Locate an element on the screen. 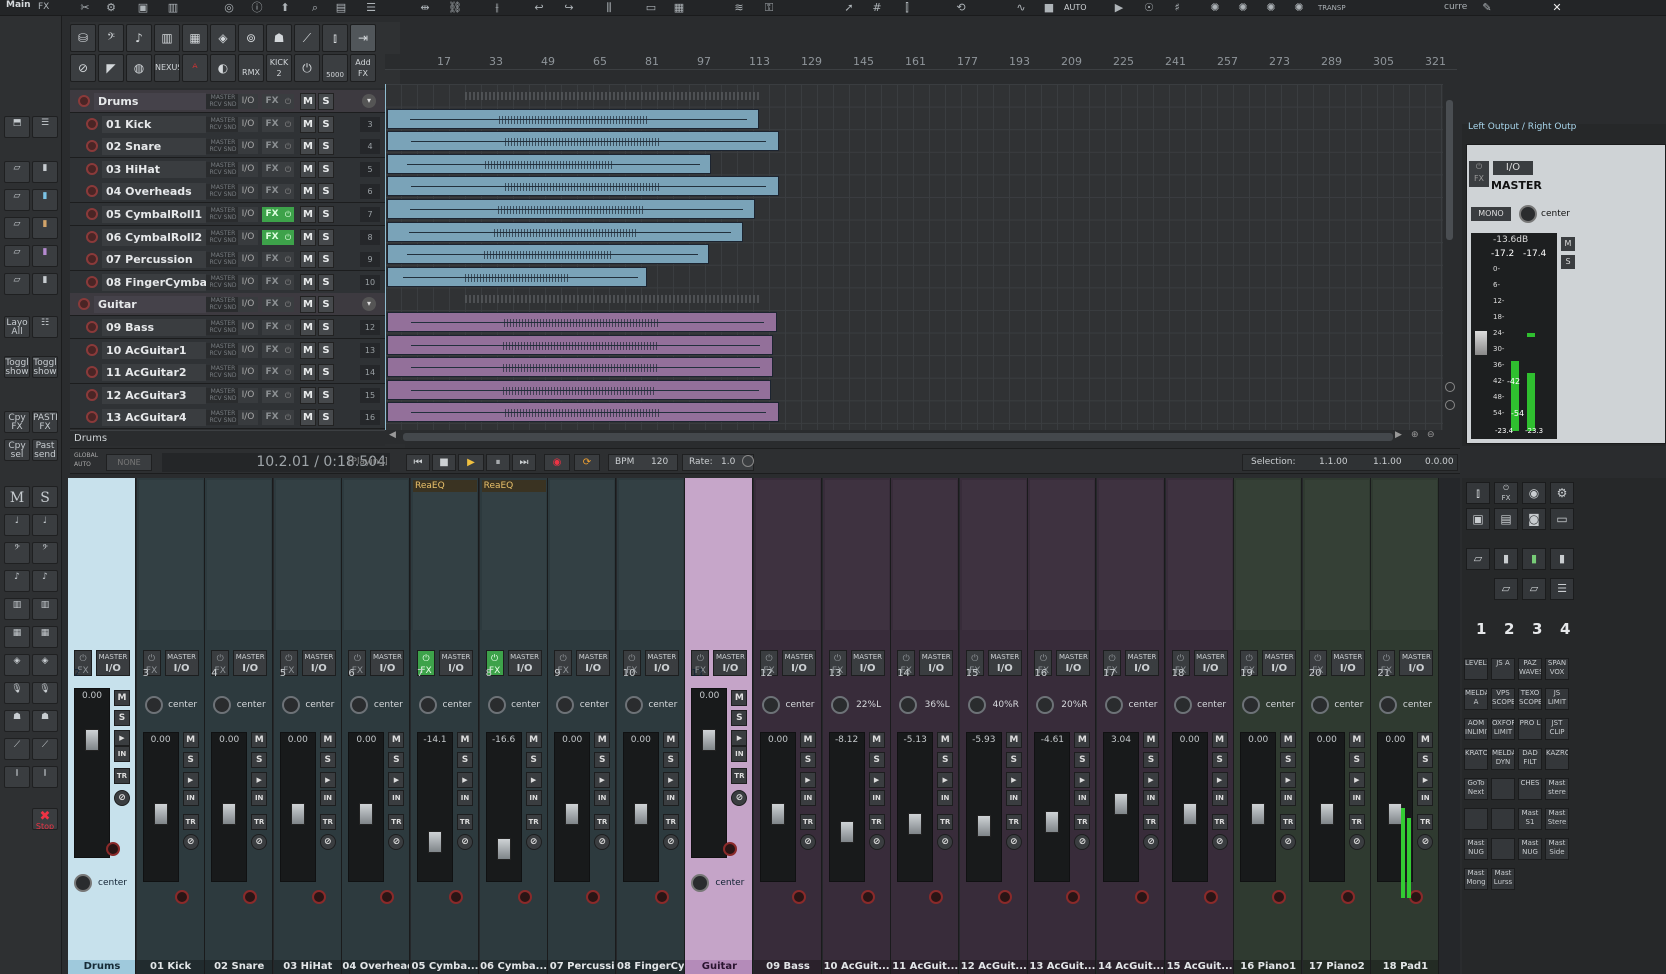  split-icon: ⫲ is located at coordinates (497, 7).